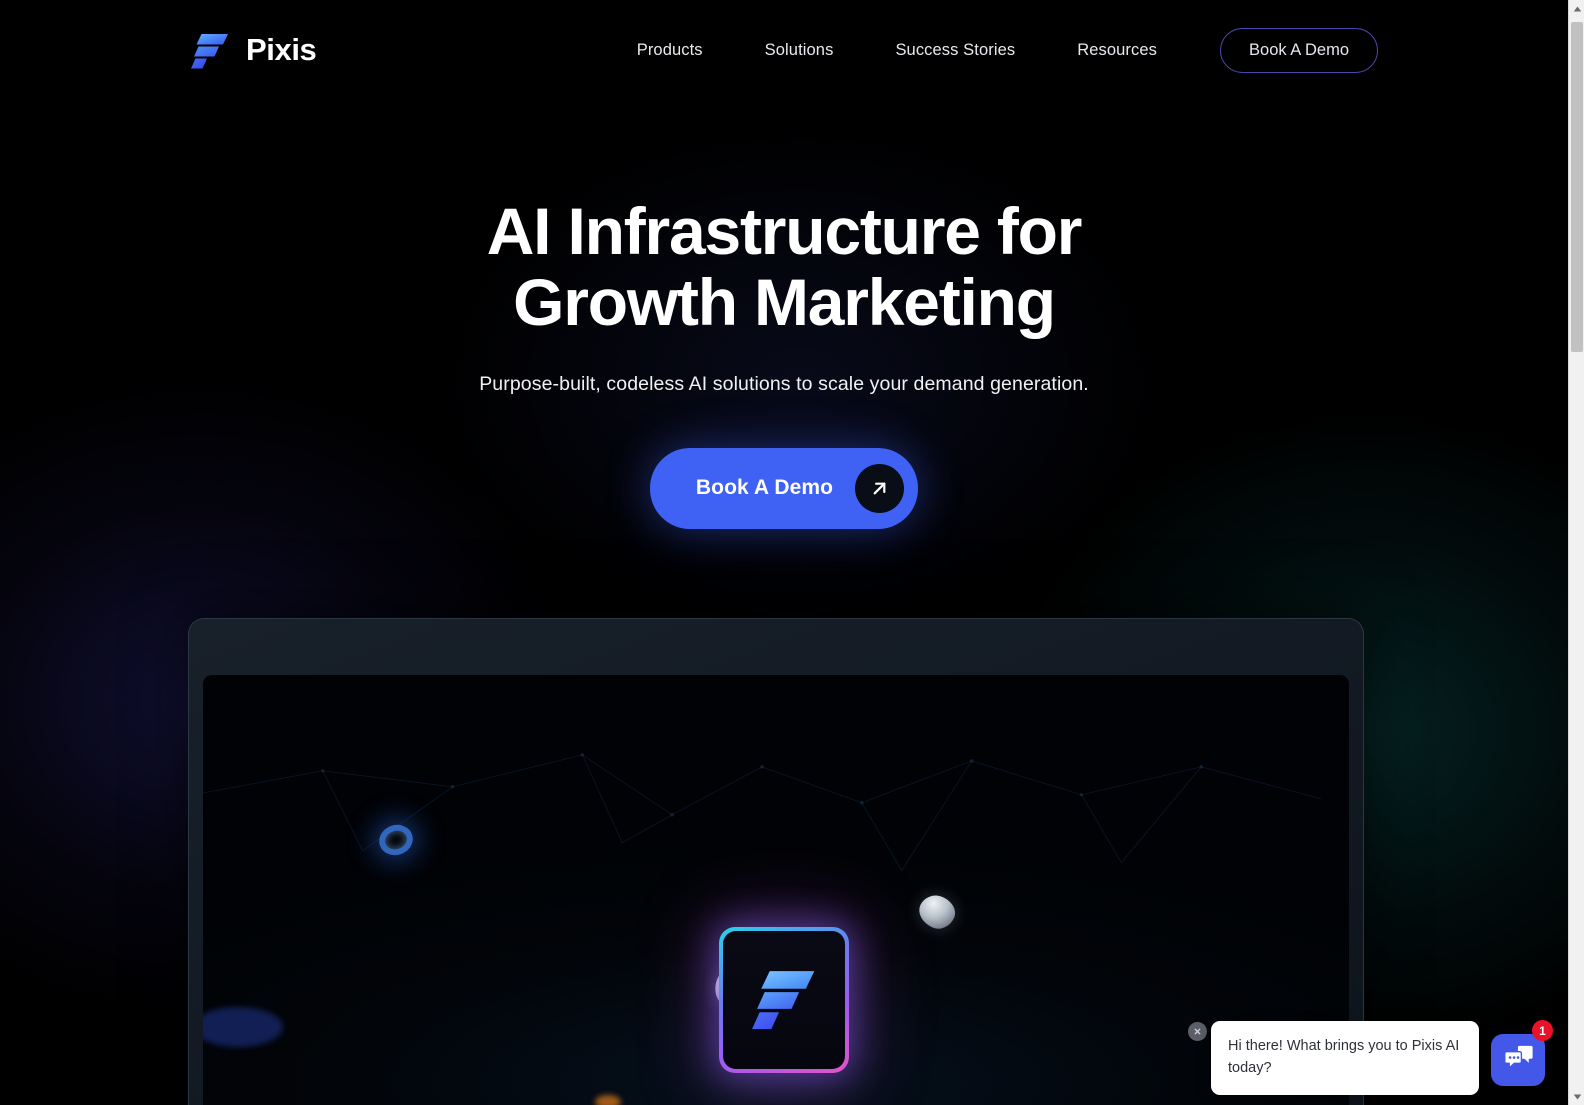 This screenshot has width=1584, height=1105. What do you see at coordinates (955, 50) in the screenshot?
I see `nav-link-success-stories: Success Stories` at bounding box center [955, 50].